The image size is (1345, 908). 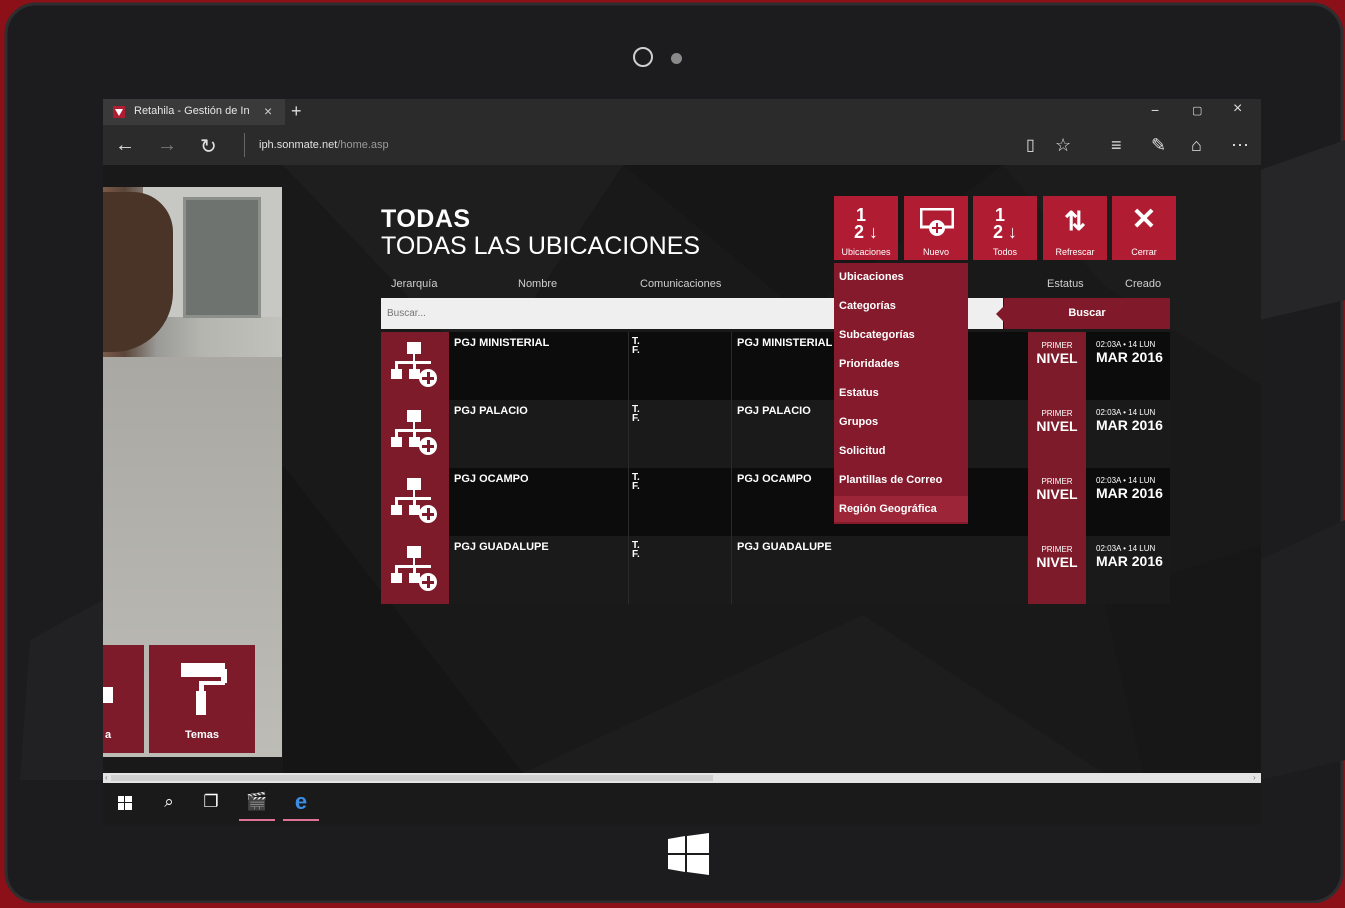 What do you see at coordinates (1158, 145) in the screenshot?
I see `web-note-icon: ✎` at bounding box center [1158, 145].